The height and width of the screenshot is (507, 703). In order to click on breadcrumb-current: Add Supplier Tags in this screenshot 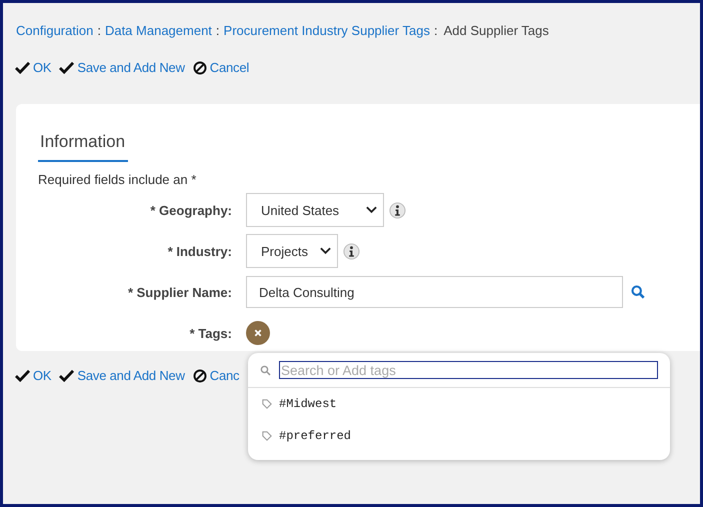, I will do `click(496, 30)`.